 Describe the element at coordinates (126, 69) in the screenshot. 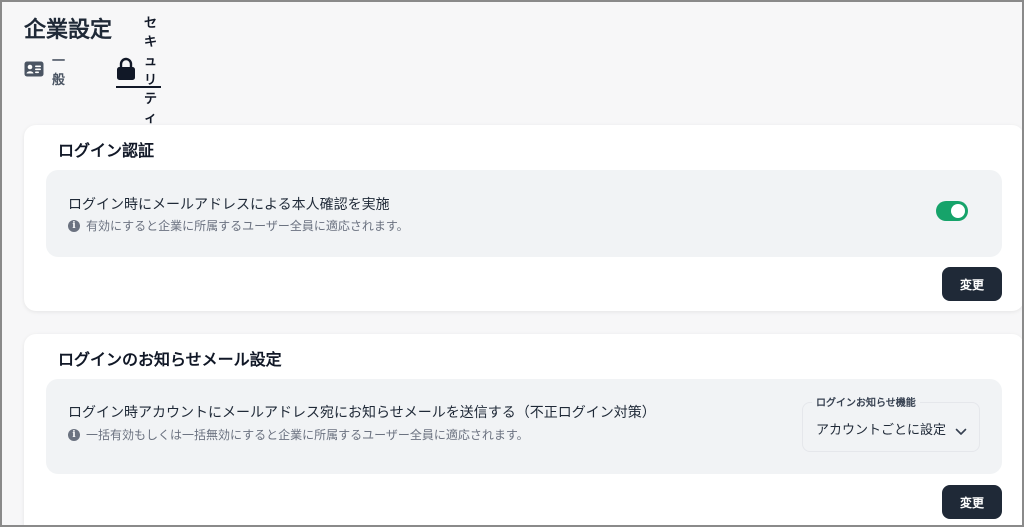

I see `lock-icon` at that location.